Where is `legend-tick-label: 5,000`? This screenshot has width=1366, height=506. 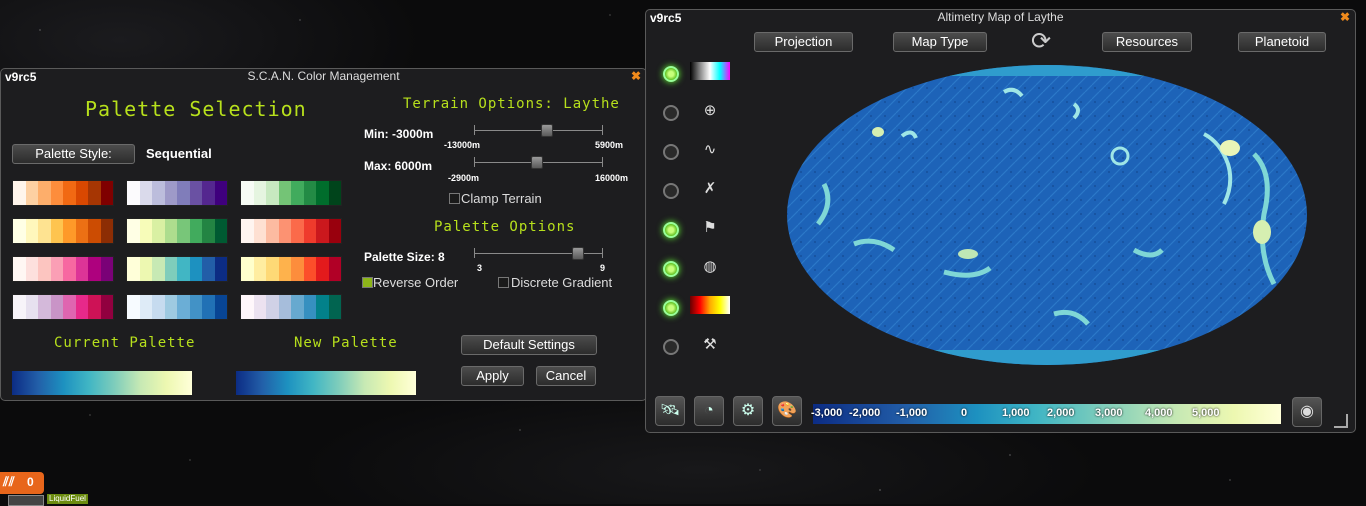 legend-tick-label: 5,000 is located at coordinates (1206, 413).